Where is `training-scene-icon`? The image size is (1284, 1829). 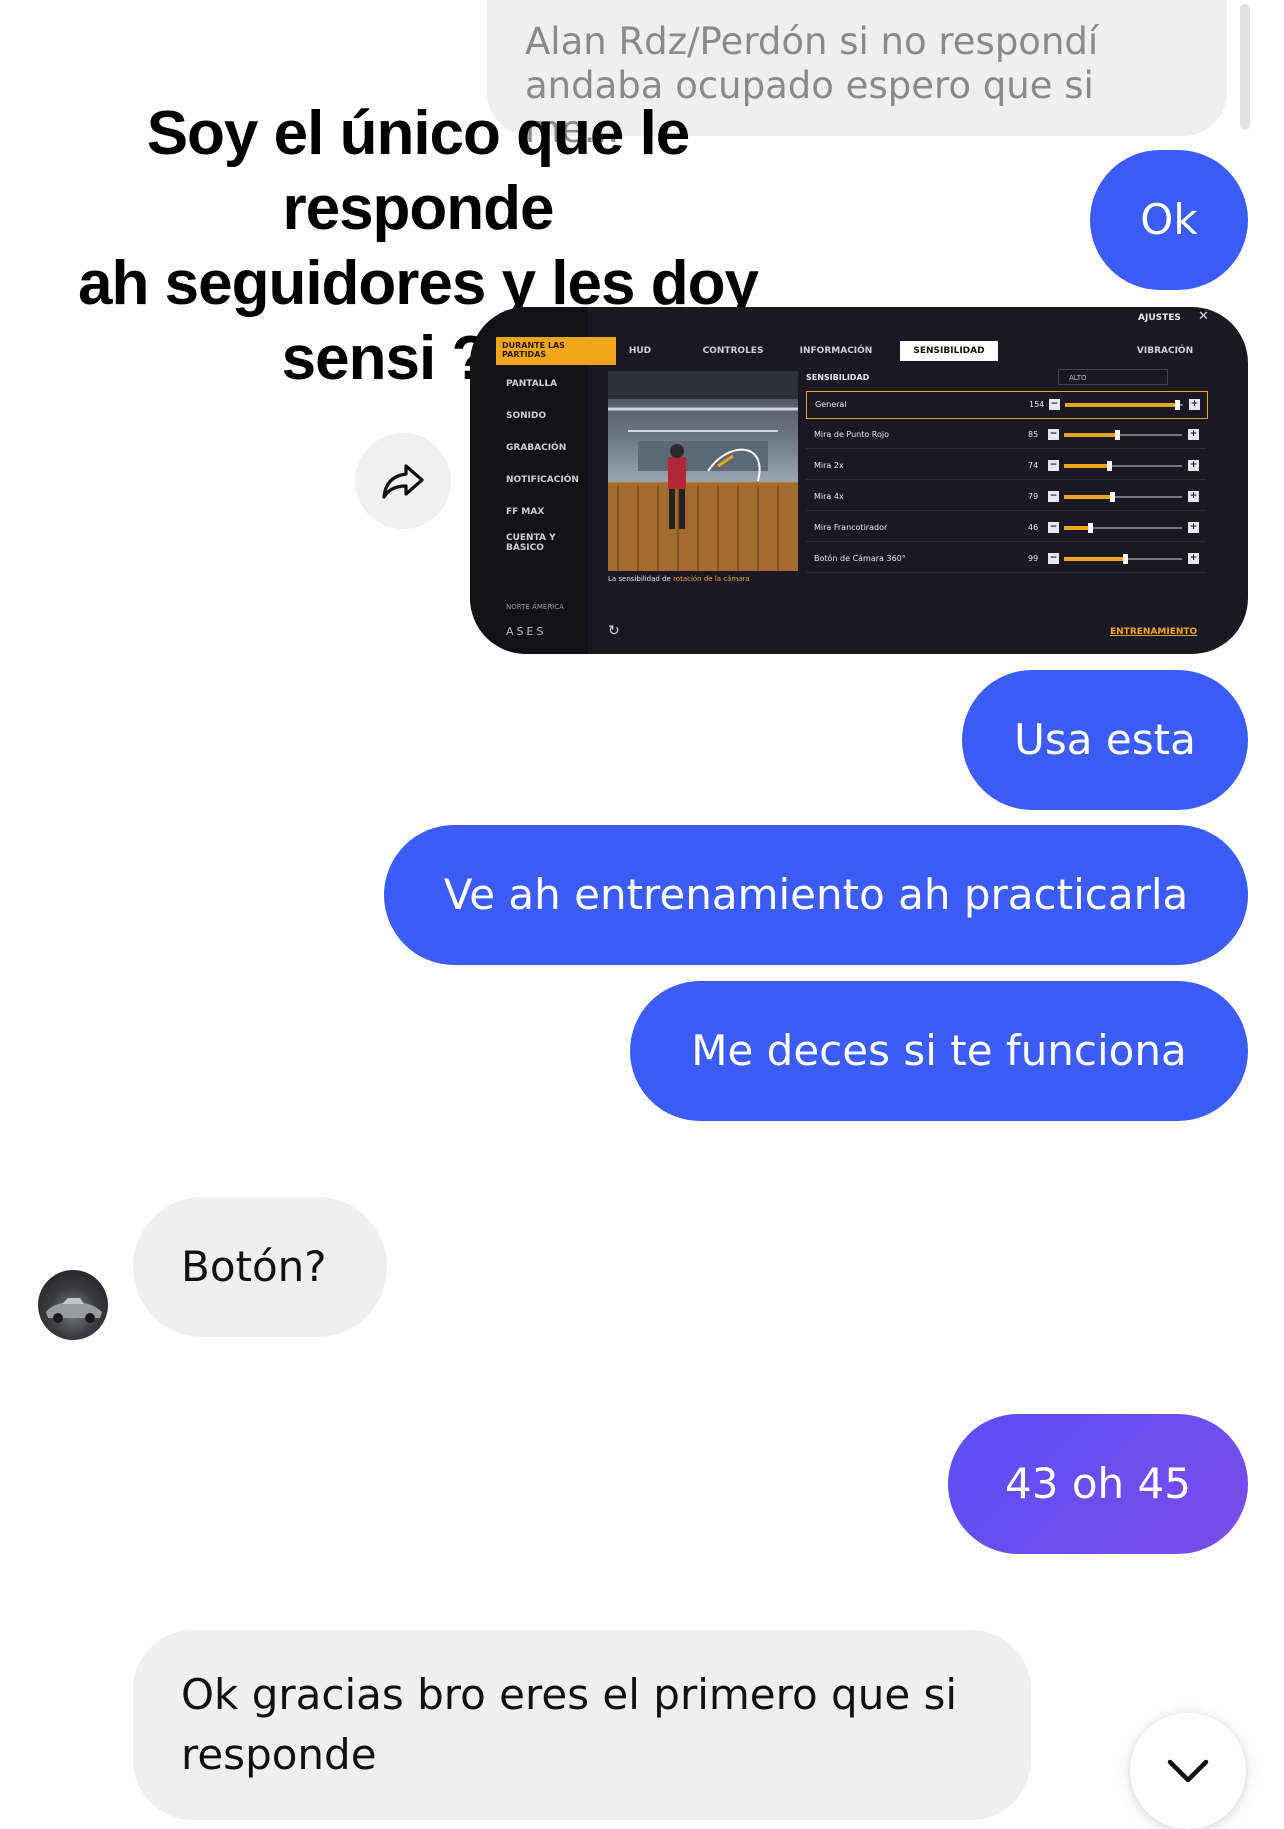
training-scene-icon is located at coordinates (703, 471).